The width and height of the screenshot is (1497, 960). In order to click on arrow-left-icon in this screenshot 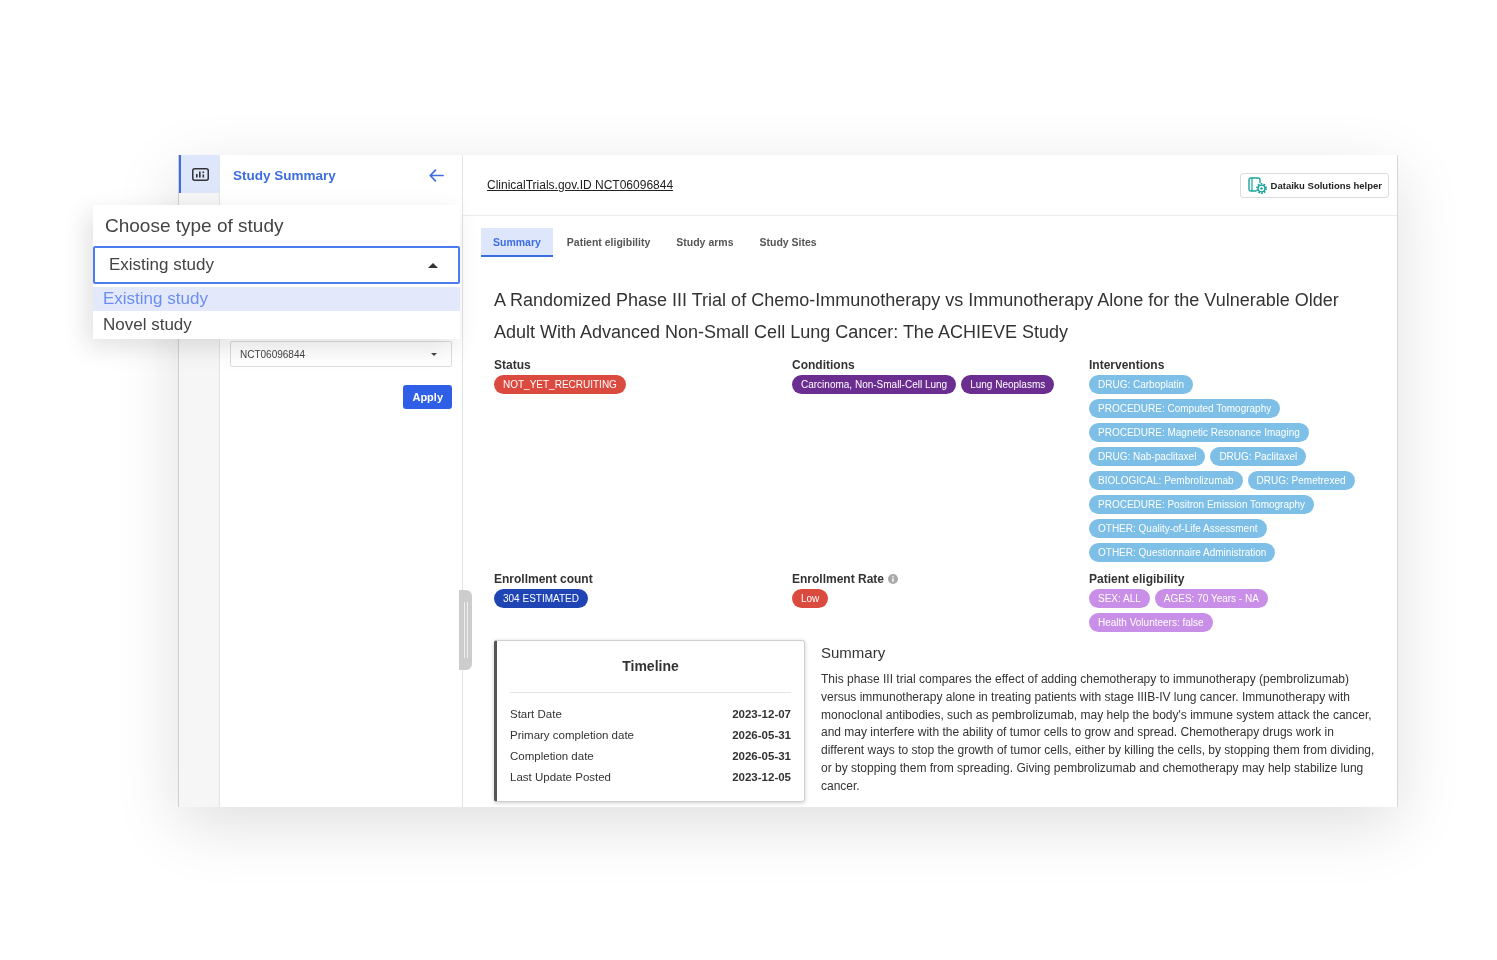, I will do `click(436, 175)`.